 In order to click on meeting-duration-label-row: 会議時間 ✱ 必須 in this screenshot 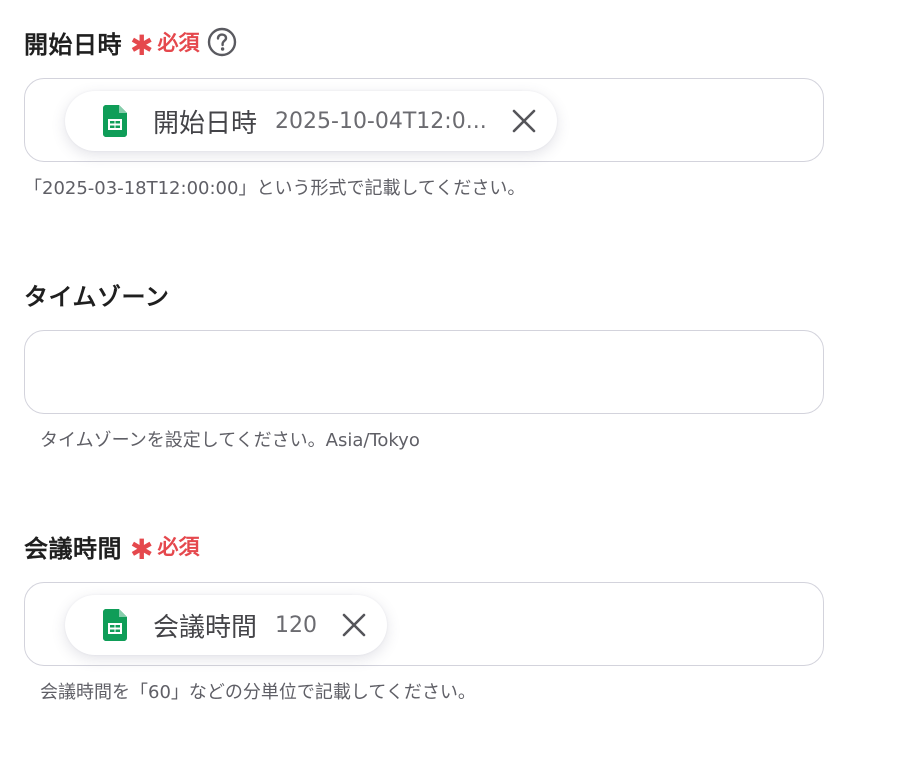, I will do `click(424, 546)`.